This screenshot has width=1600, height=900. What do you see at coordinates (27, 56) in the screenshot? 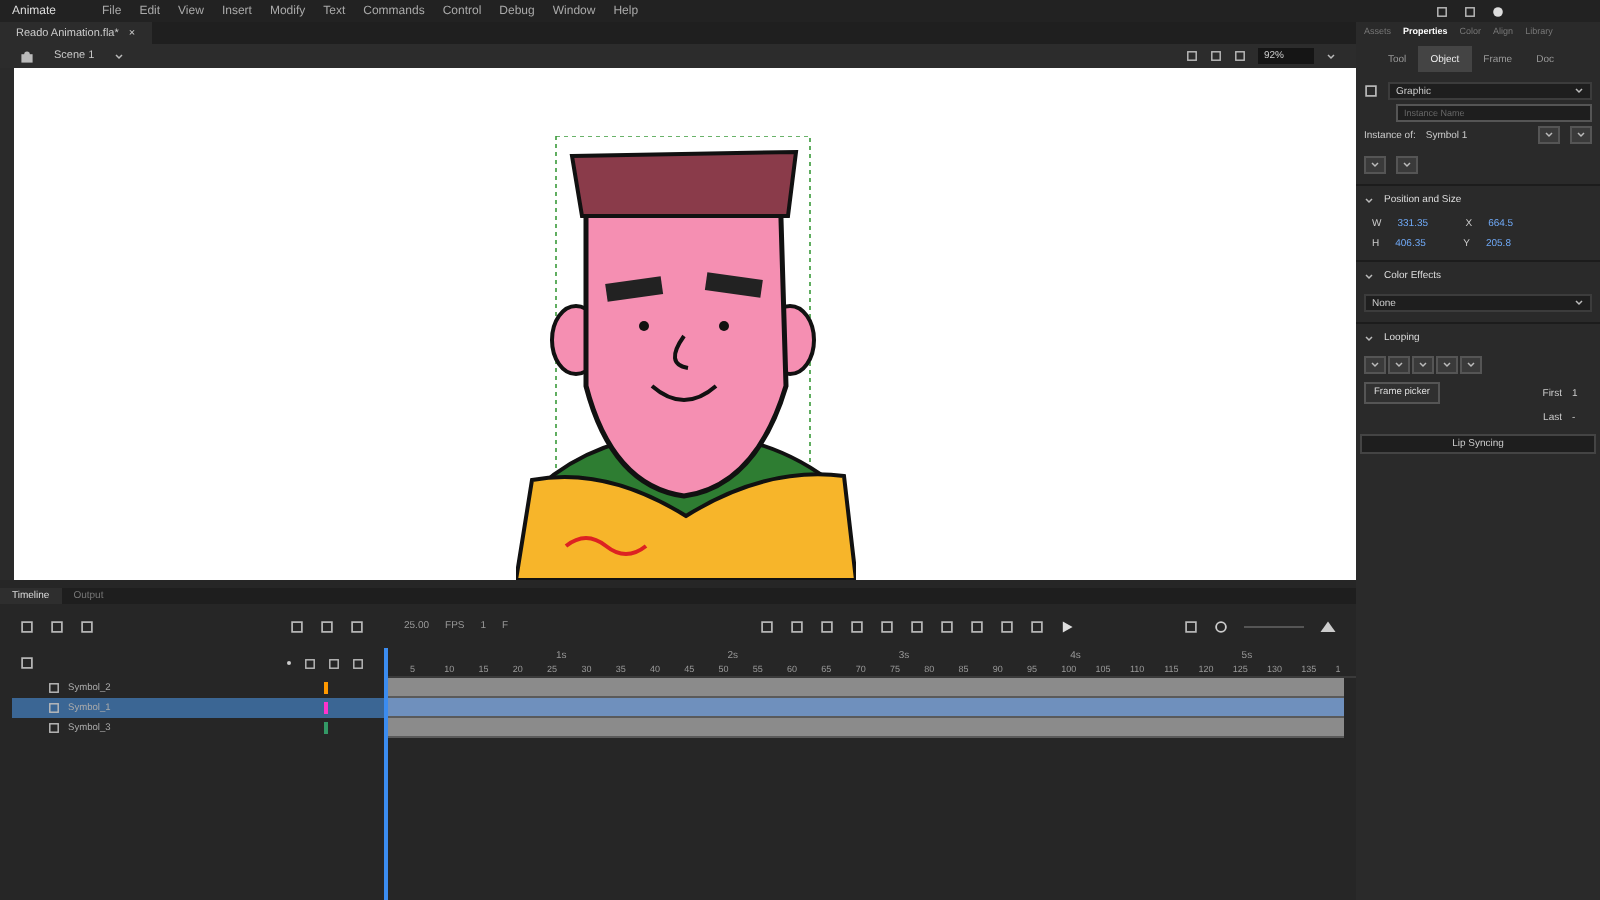
I see `clapper-icon` at bounding box center [27, 56].